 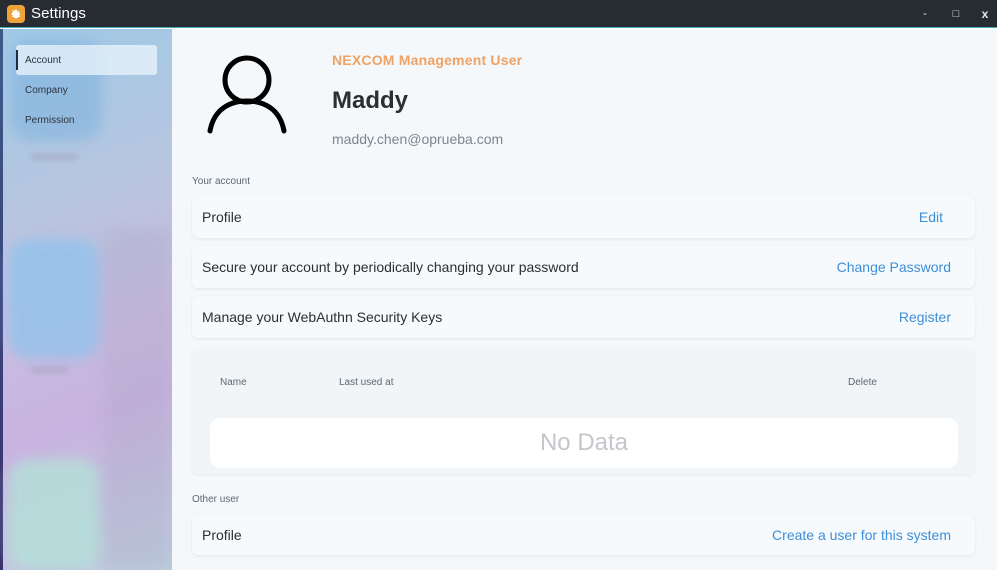 I want to click on sidebar-item-company: Company, so click(x=86, y=90).